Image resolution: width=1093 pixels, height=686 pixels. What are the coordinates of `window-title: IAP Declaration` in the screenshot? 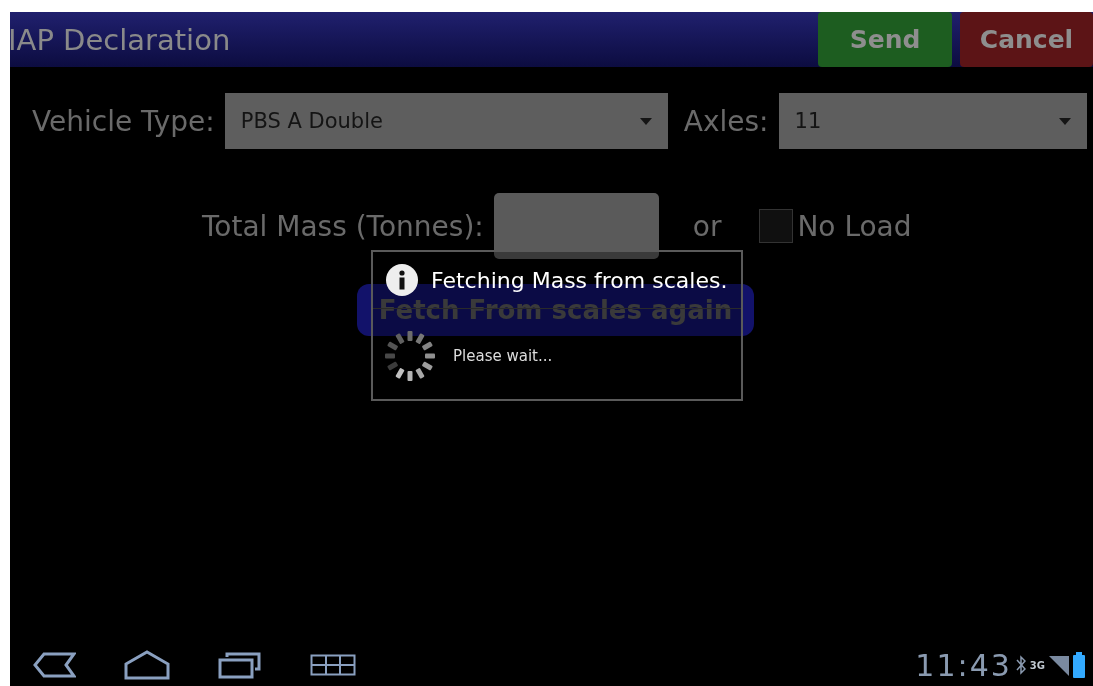 It's located at (120, 39).